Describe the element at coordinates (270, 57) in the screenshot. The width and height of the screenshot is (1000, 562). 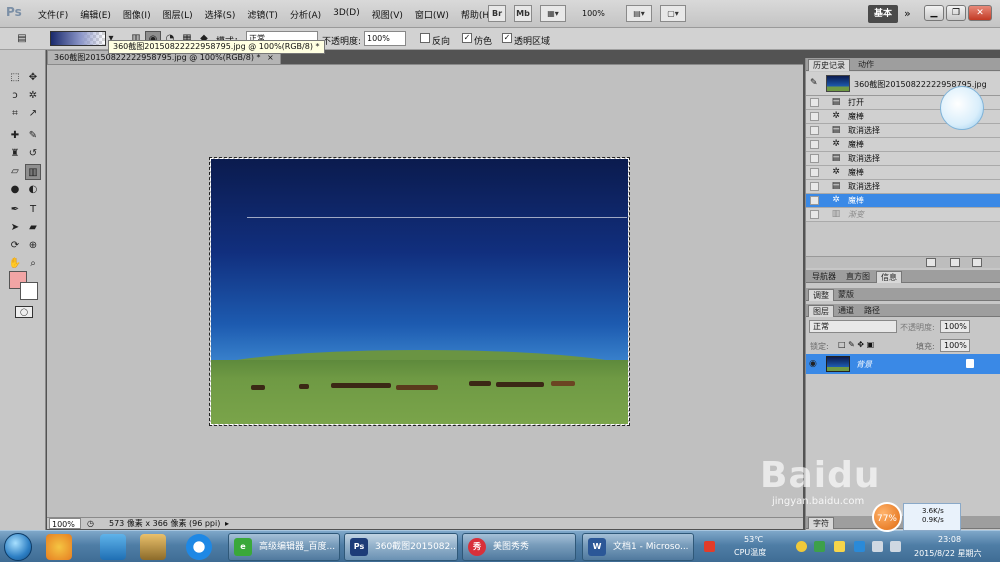
I see `close-tab-icon: ×` at that location.